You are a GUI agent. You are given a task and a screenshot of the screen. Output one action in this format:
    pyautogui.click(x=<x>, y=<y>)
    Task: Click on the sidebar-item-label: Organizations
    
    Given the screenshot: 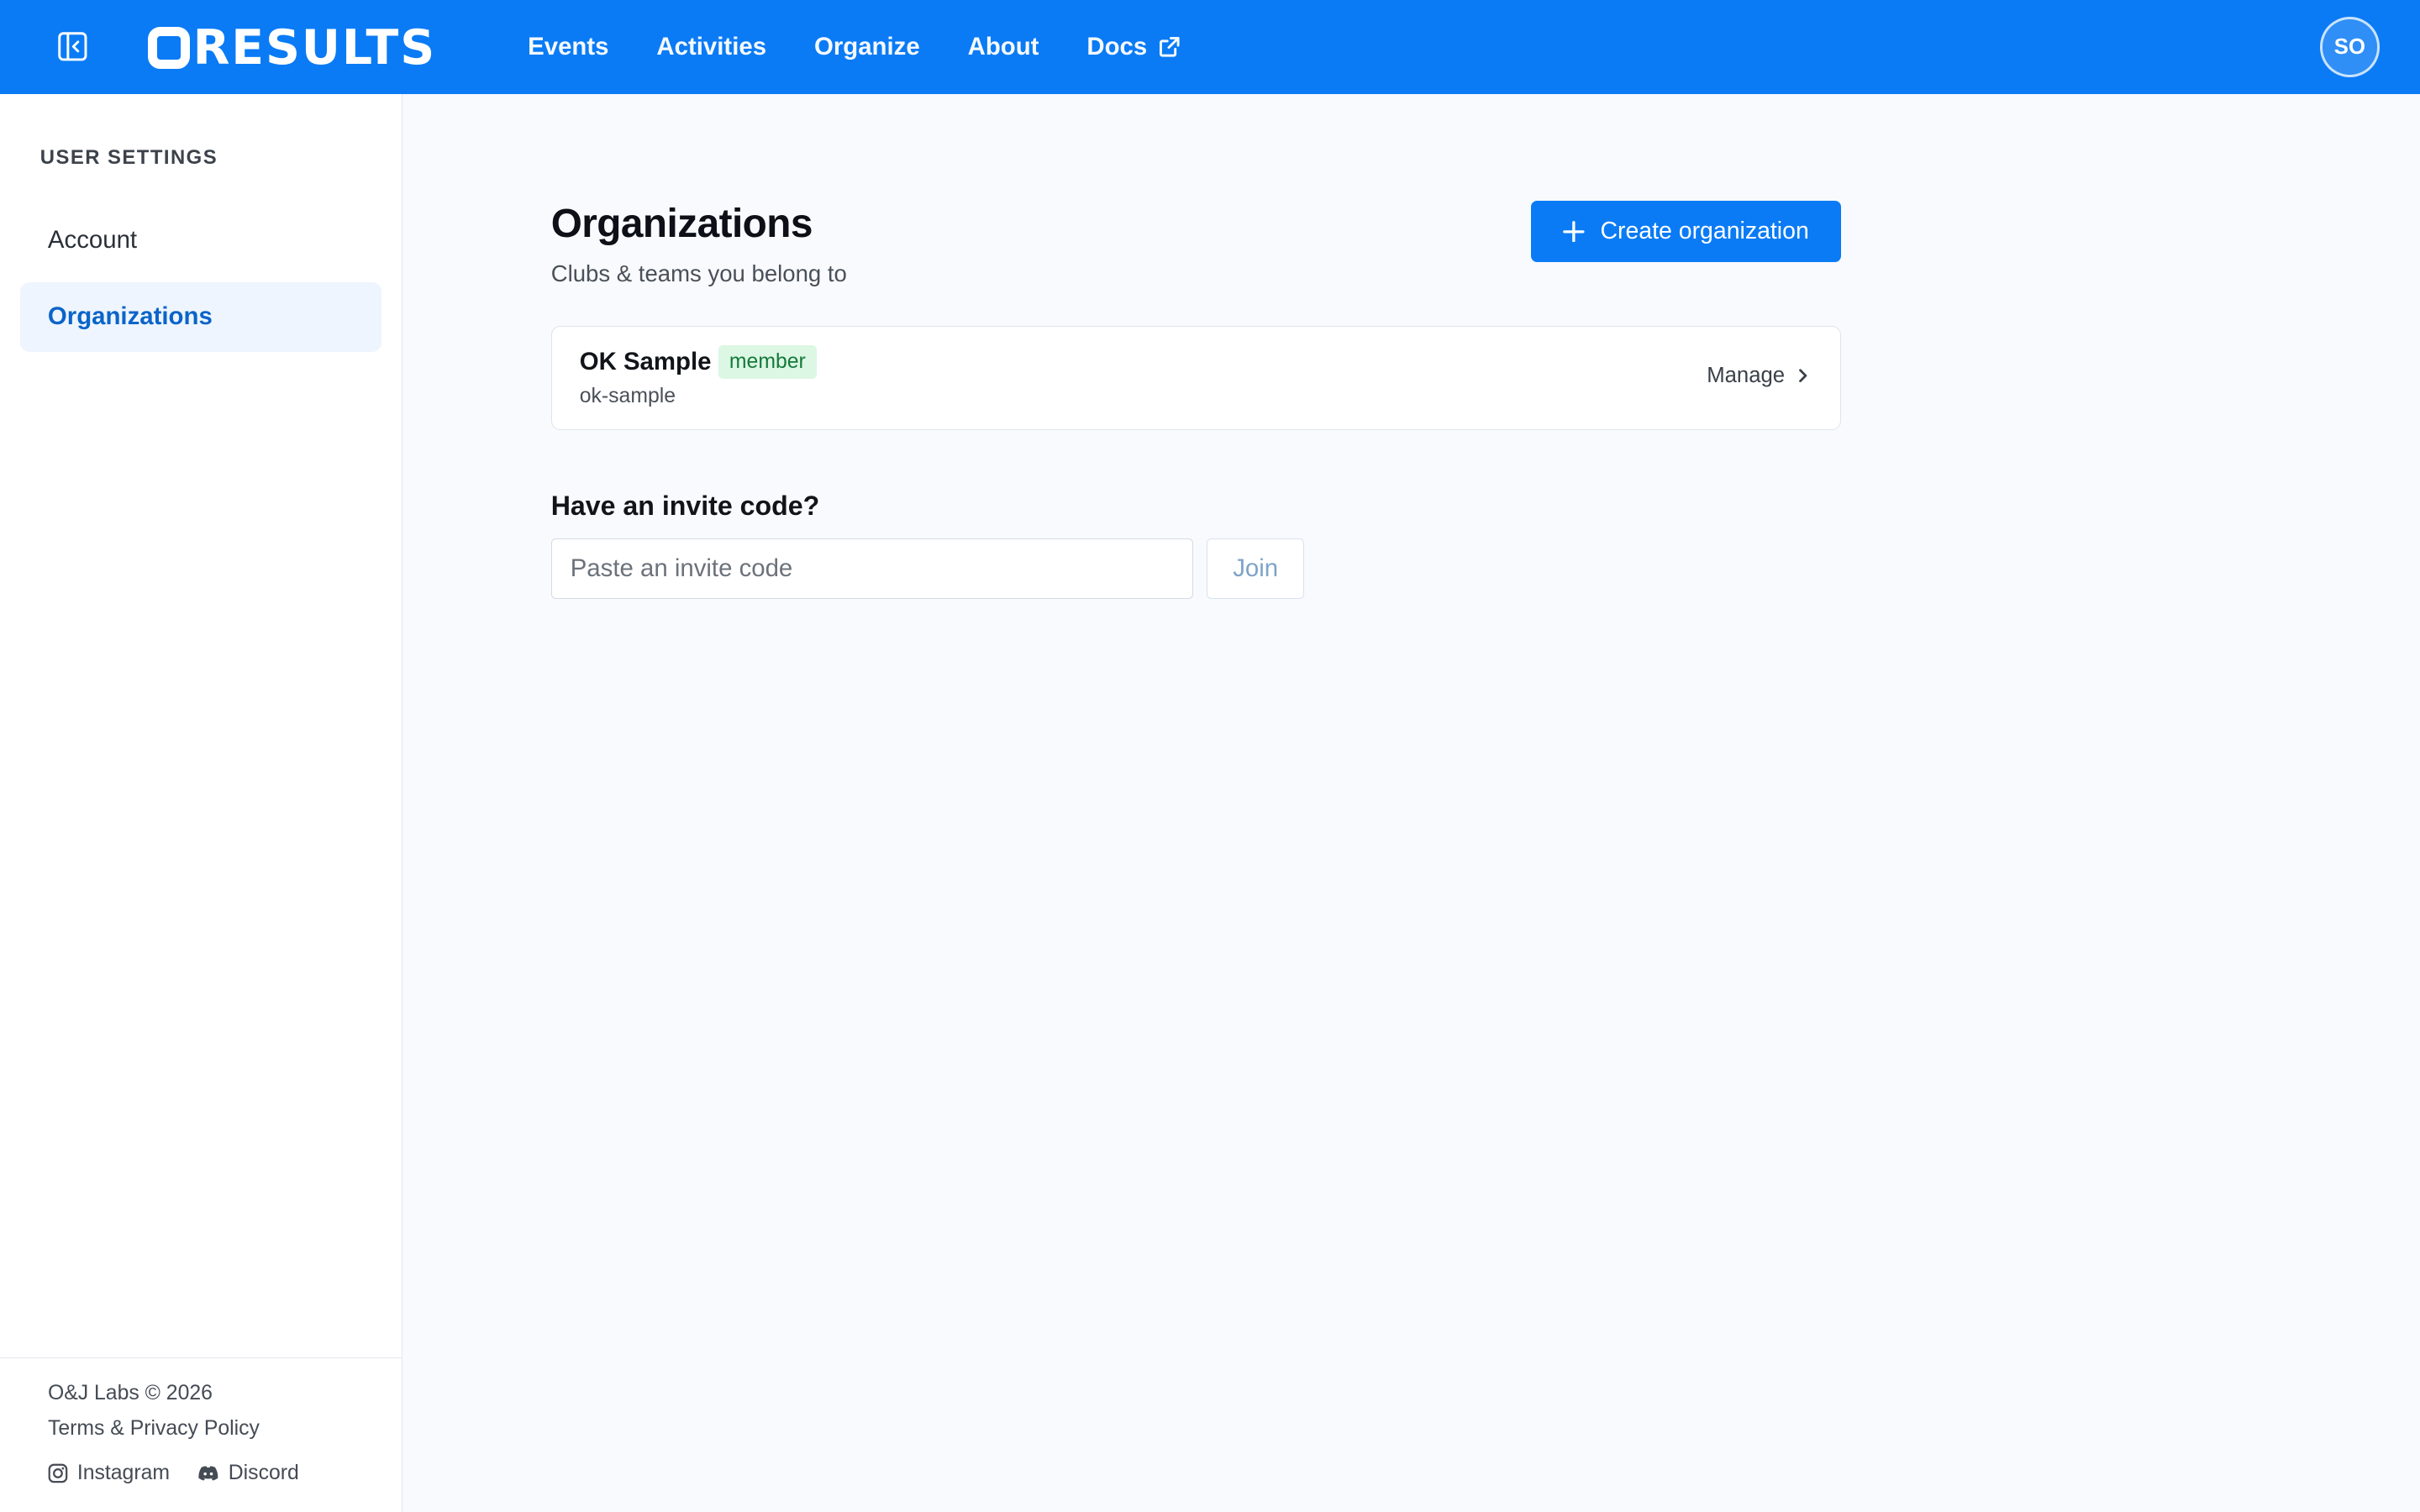 What is the action you would take?
    pyautogui.click(x=130, y=316)
    